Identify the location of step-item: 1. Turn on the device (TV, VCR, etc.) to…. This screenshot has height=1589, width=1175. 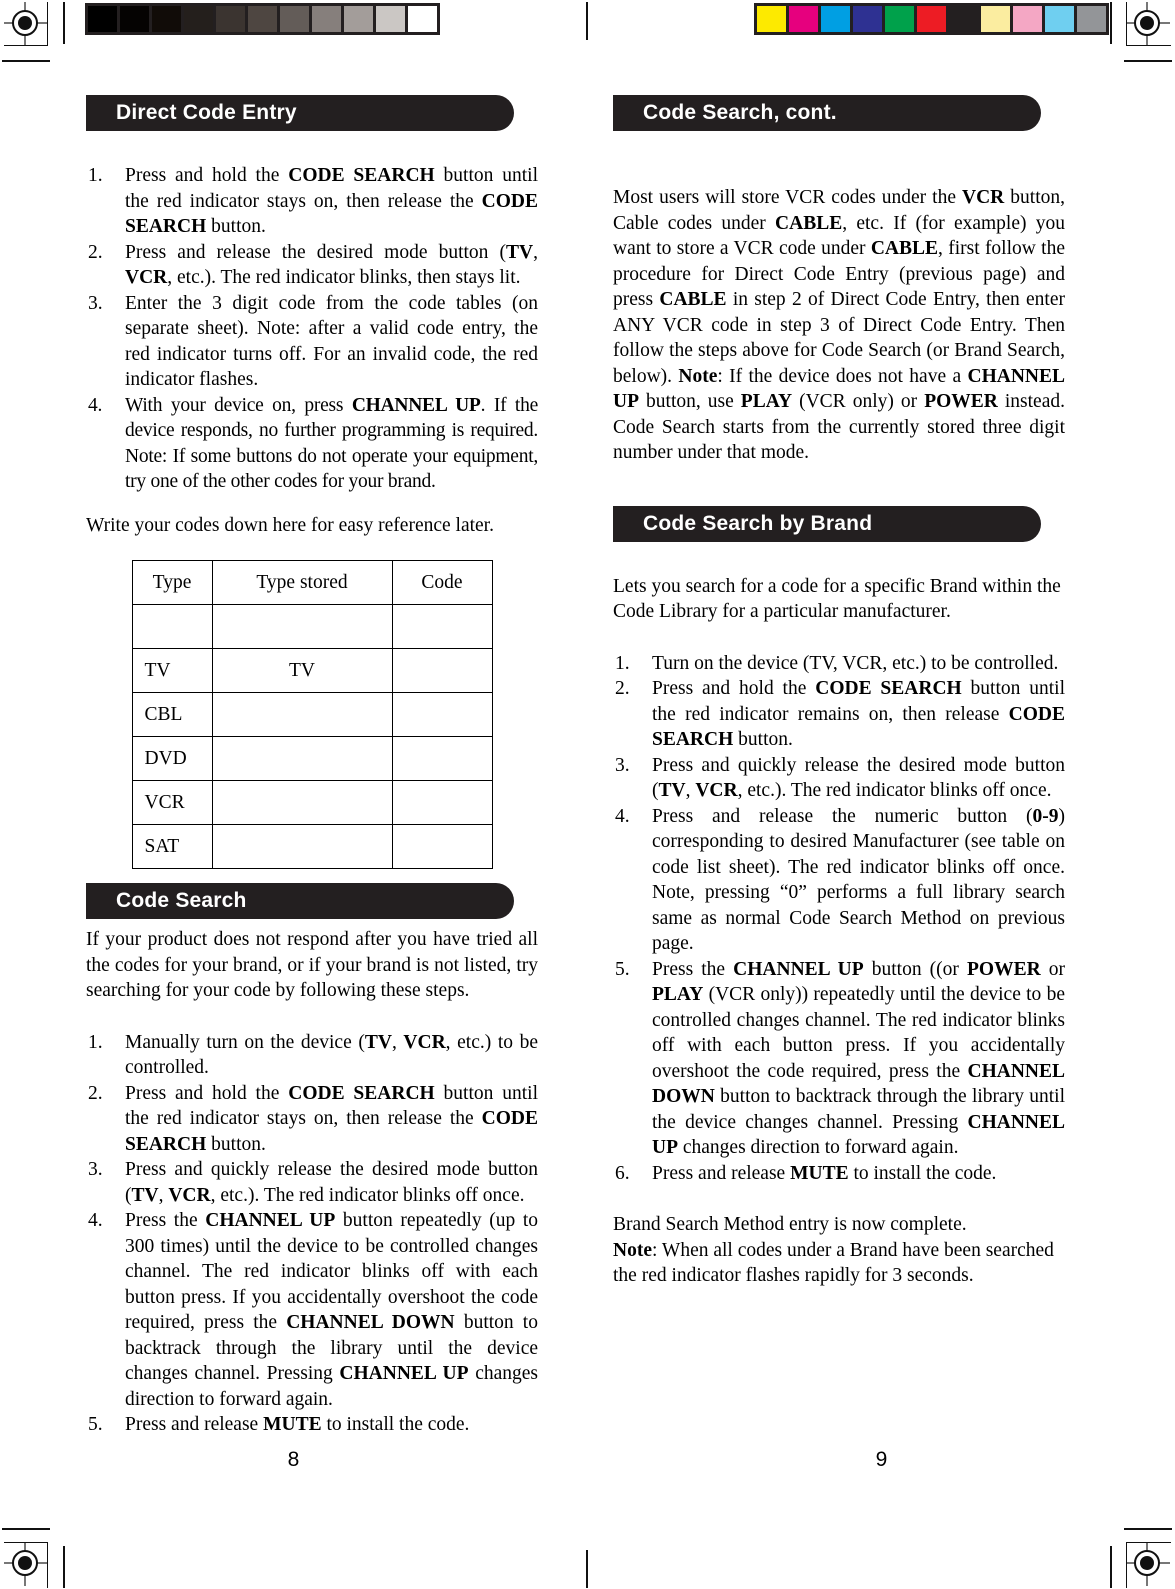
(839, 664).